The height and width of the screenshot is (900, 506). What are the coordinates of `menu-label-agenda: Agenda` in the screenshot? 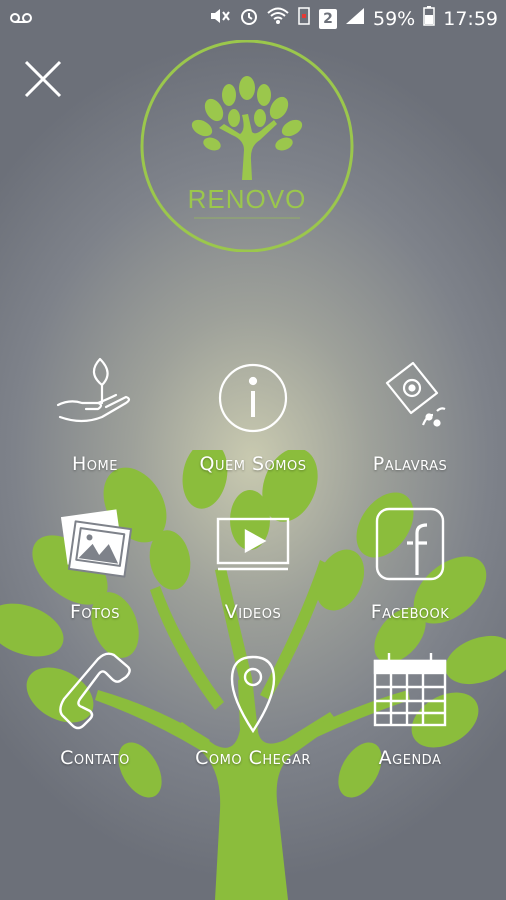 It's located at (410, 758).